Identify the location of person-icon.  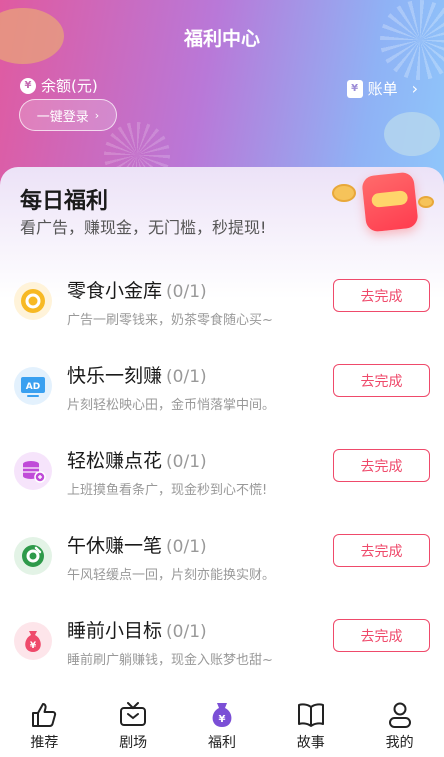
(399, 715).